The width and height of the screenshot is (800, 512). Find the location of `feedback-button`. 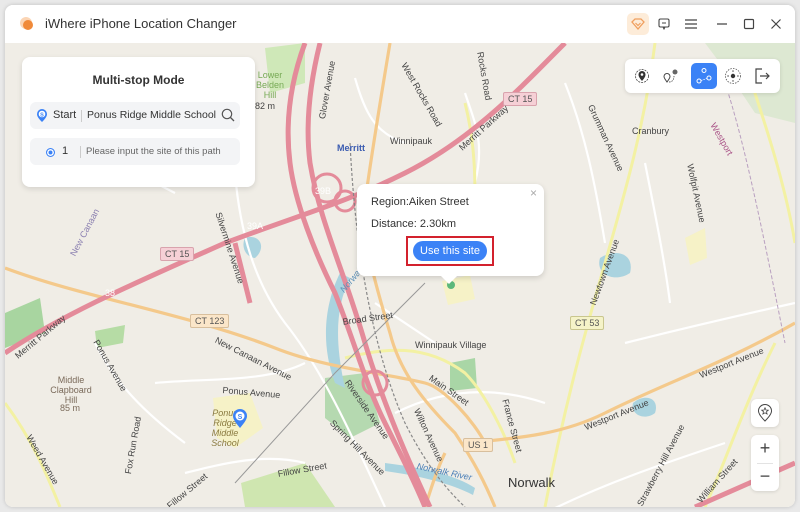

feedback-button is located at coordinates (664, 24).